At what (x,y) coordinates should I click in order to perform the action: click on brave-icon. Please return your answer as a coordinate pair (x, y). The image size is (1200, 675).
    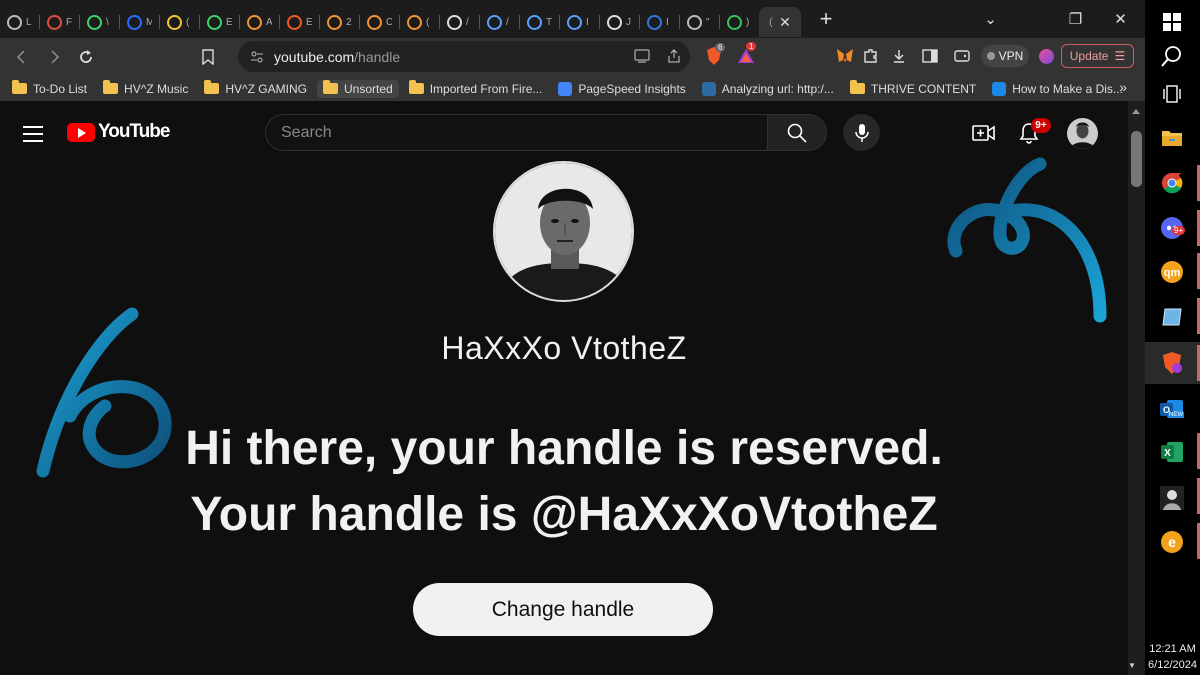
    Looking at the image, I should click on (1171, 362).